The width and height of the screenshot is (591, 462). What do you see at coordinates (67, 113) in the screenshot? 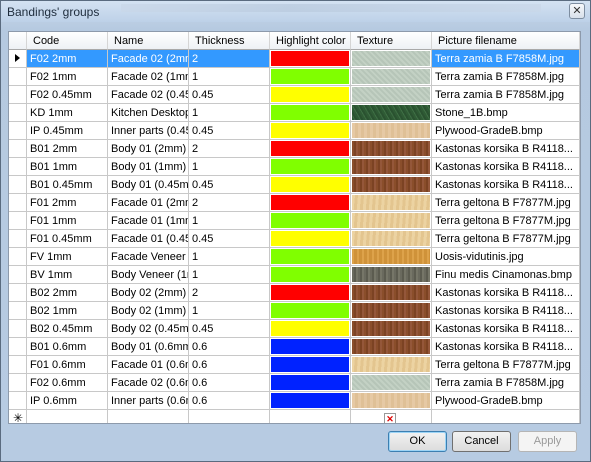
I see `code-cell: KD 1mm` at bounding box center [67, 113].